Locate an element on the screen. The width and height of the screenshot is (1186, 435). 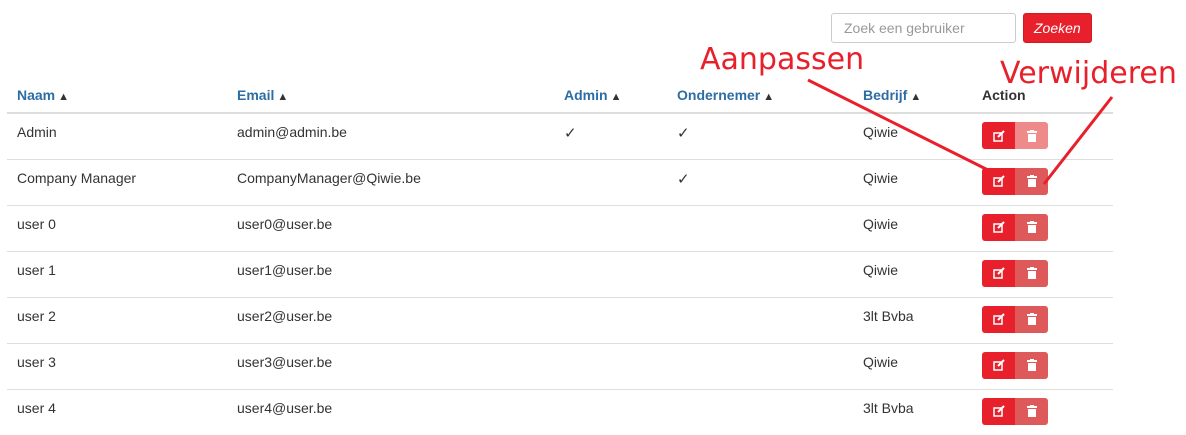
edit-annotation-label: Aanpassen is located at coordinates (782, 59).